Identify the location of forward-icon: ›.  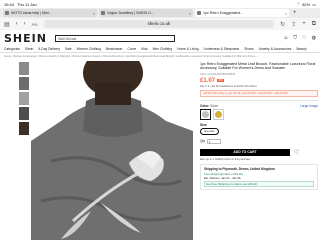
(25, 24).